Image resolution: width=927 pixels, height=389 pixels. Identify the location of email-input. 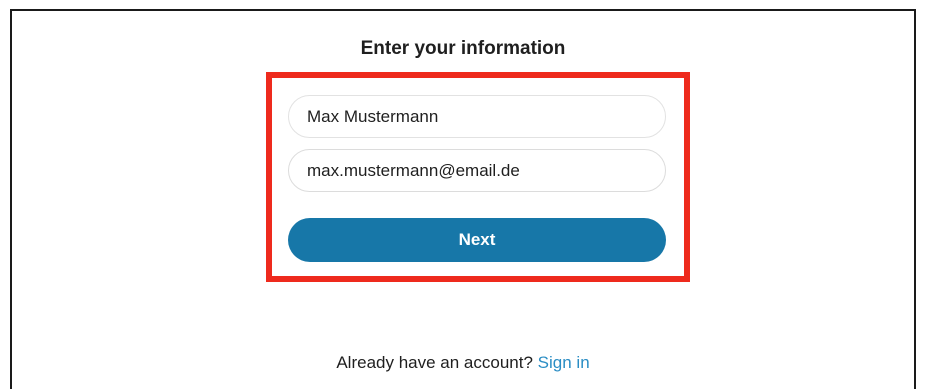
(477, 170).